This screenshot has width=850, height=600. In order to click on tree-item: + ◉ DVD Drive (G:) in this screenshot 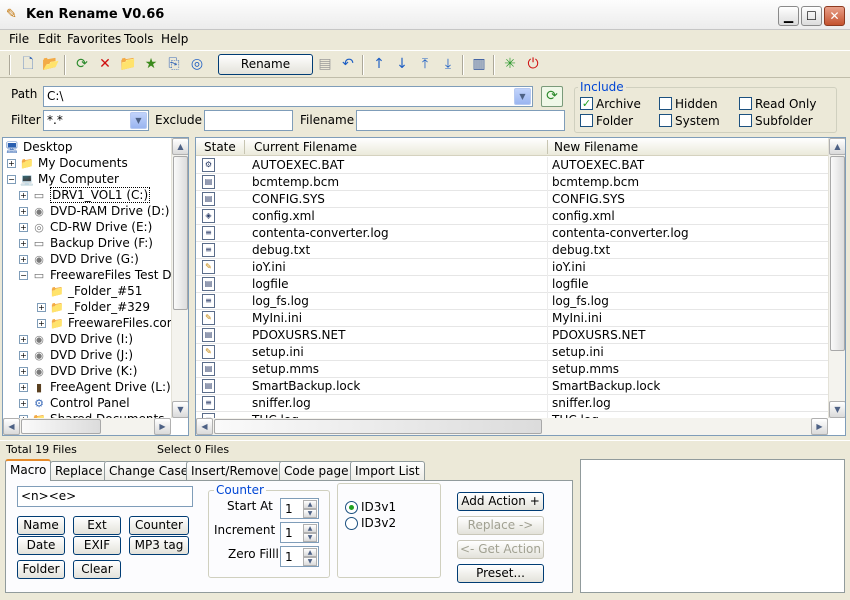, I will do `click(79, 259)`.